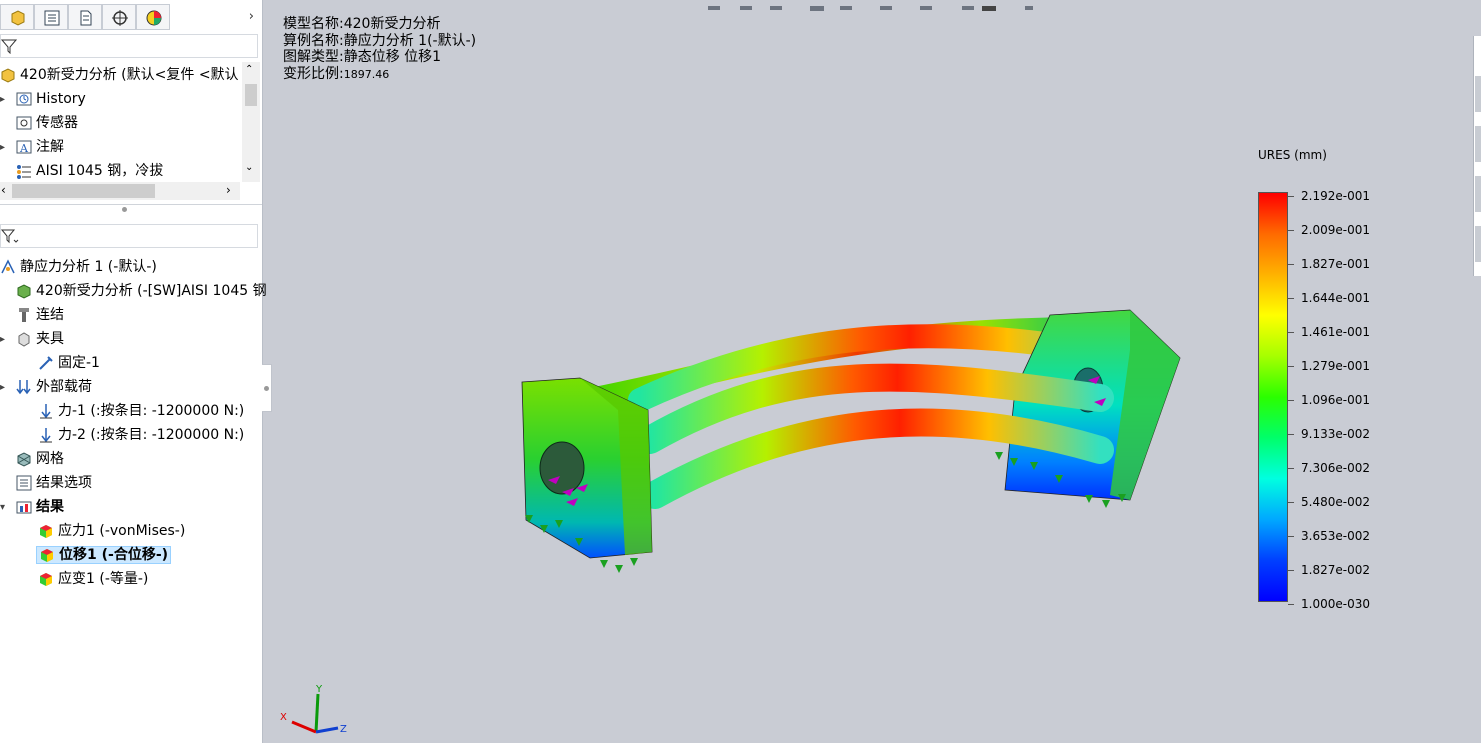 This screenshot has width=1481, height=743. I want to click on tab-configuration-manager, so click(85, 17).